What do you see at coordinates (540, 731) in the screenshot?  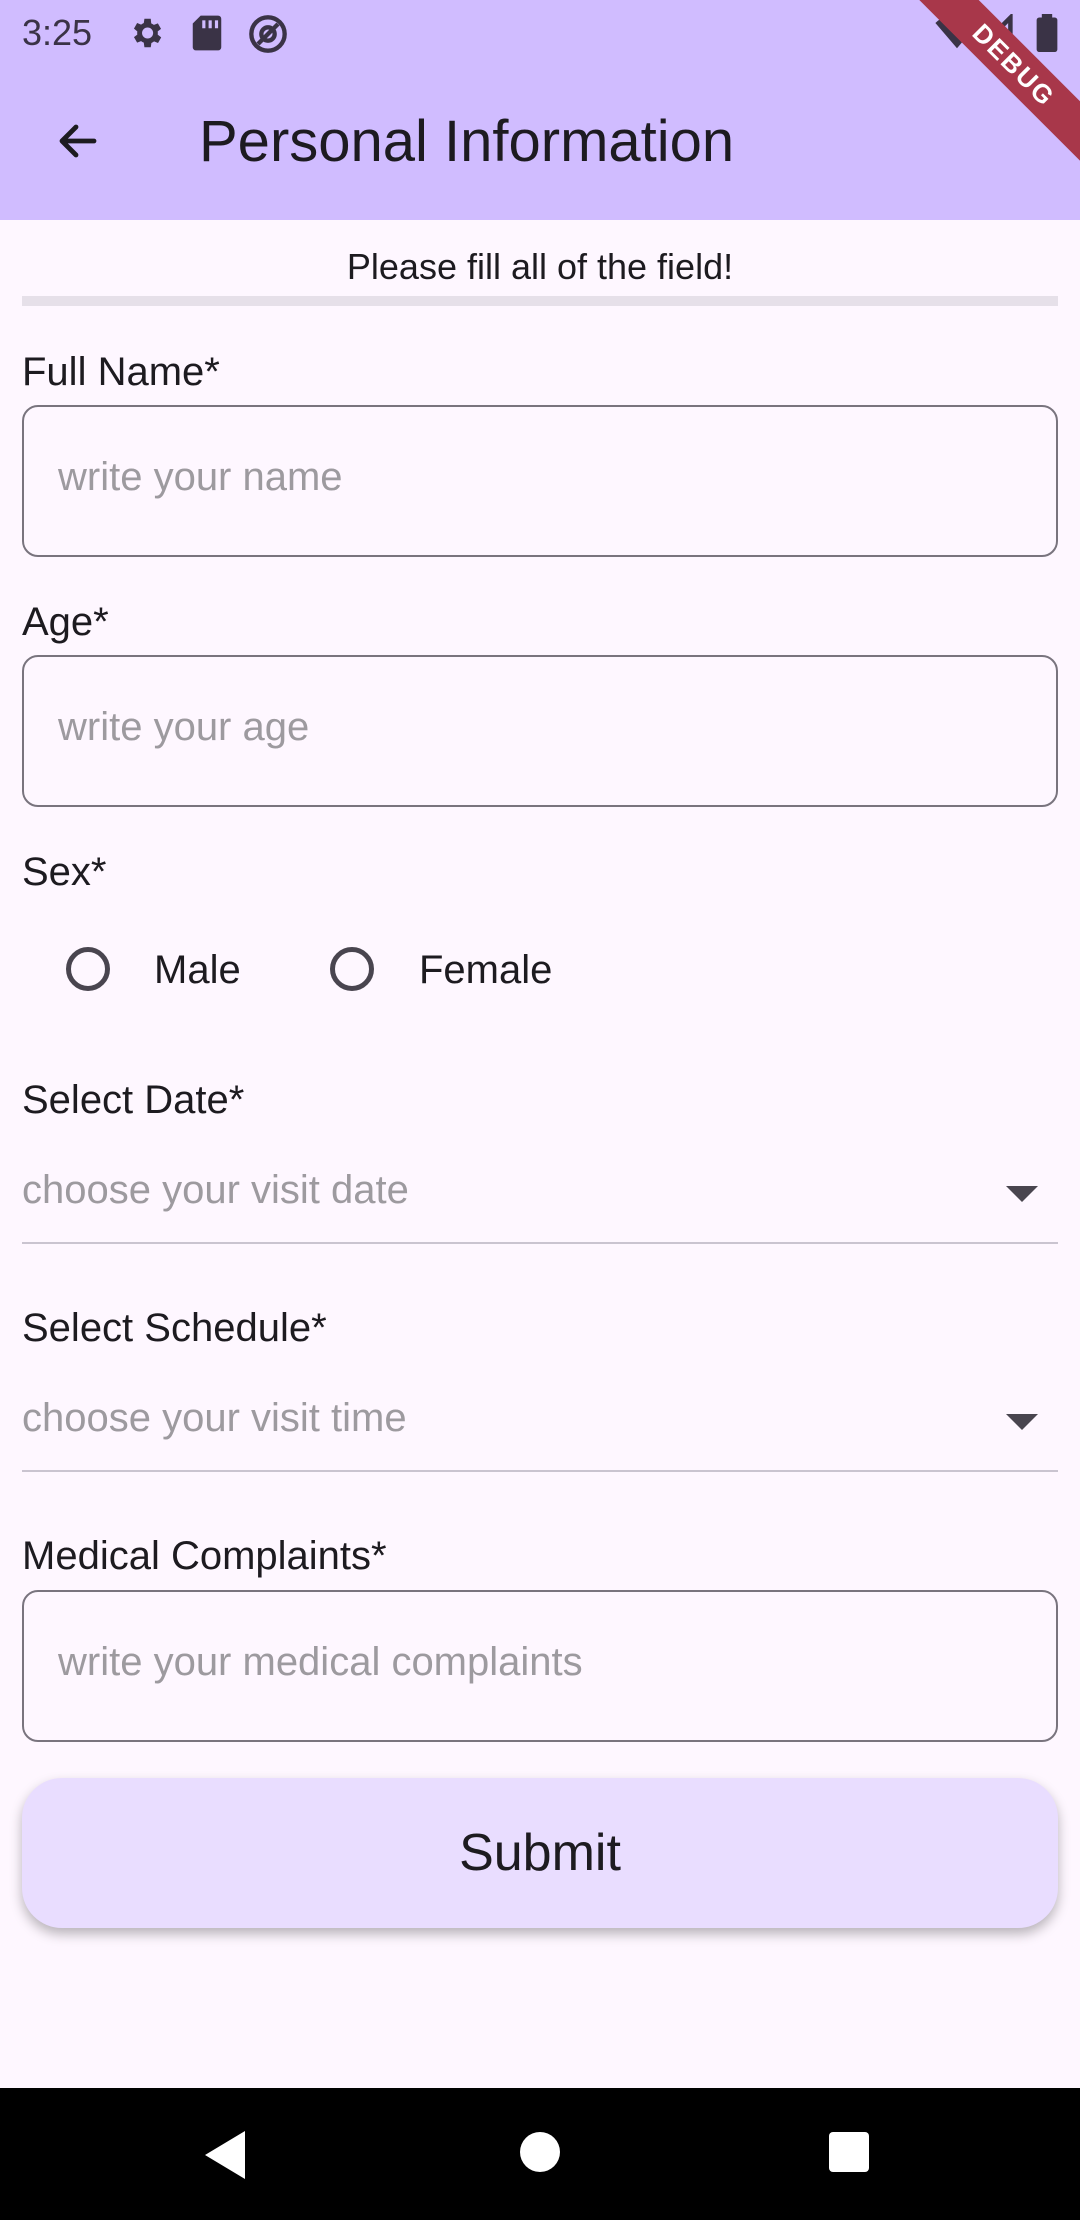 I see `age-field: write your age` at bounding box center [540, 731].